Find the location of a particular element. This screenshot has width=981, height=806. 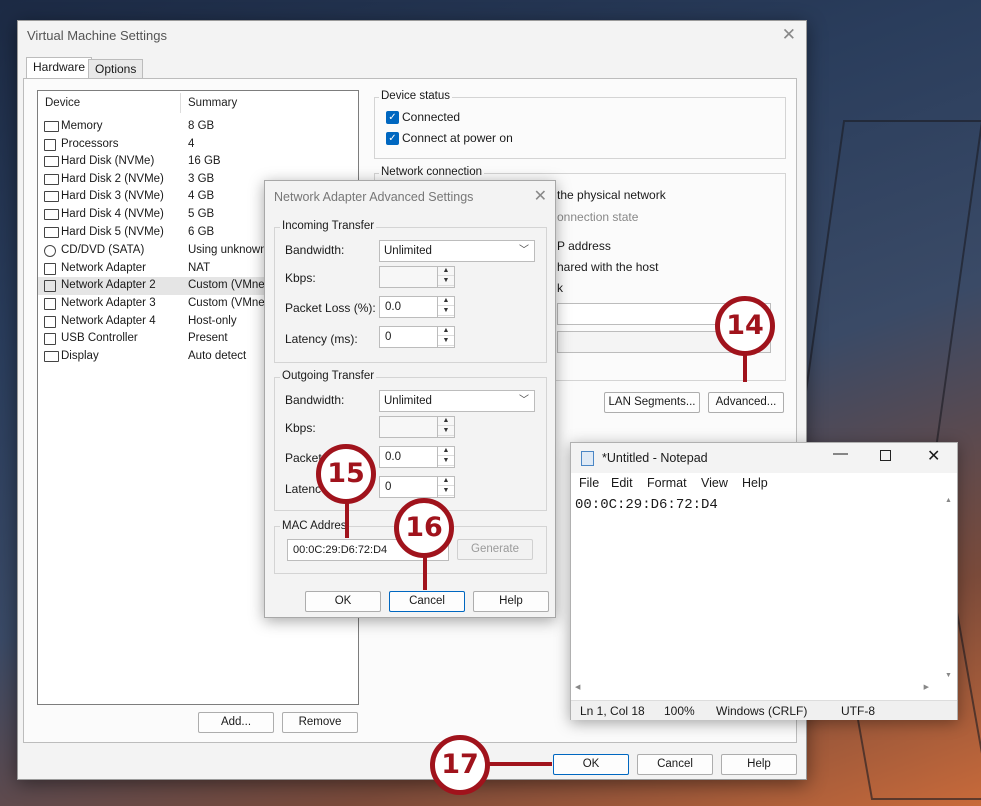

menu-format: Format is located at coordinates (667, 483).